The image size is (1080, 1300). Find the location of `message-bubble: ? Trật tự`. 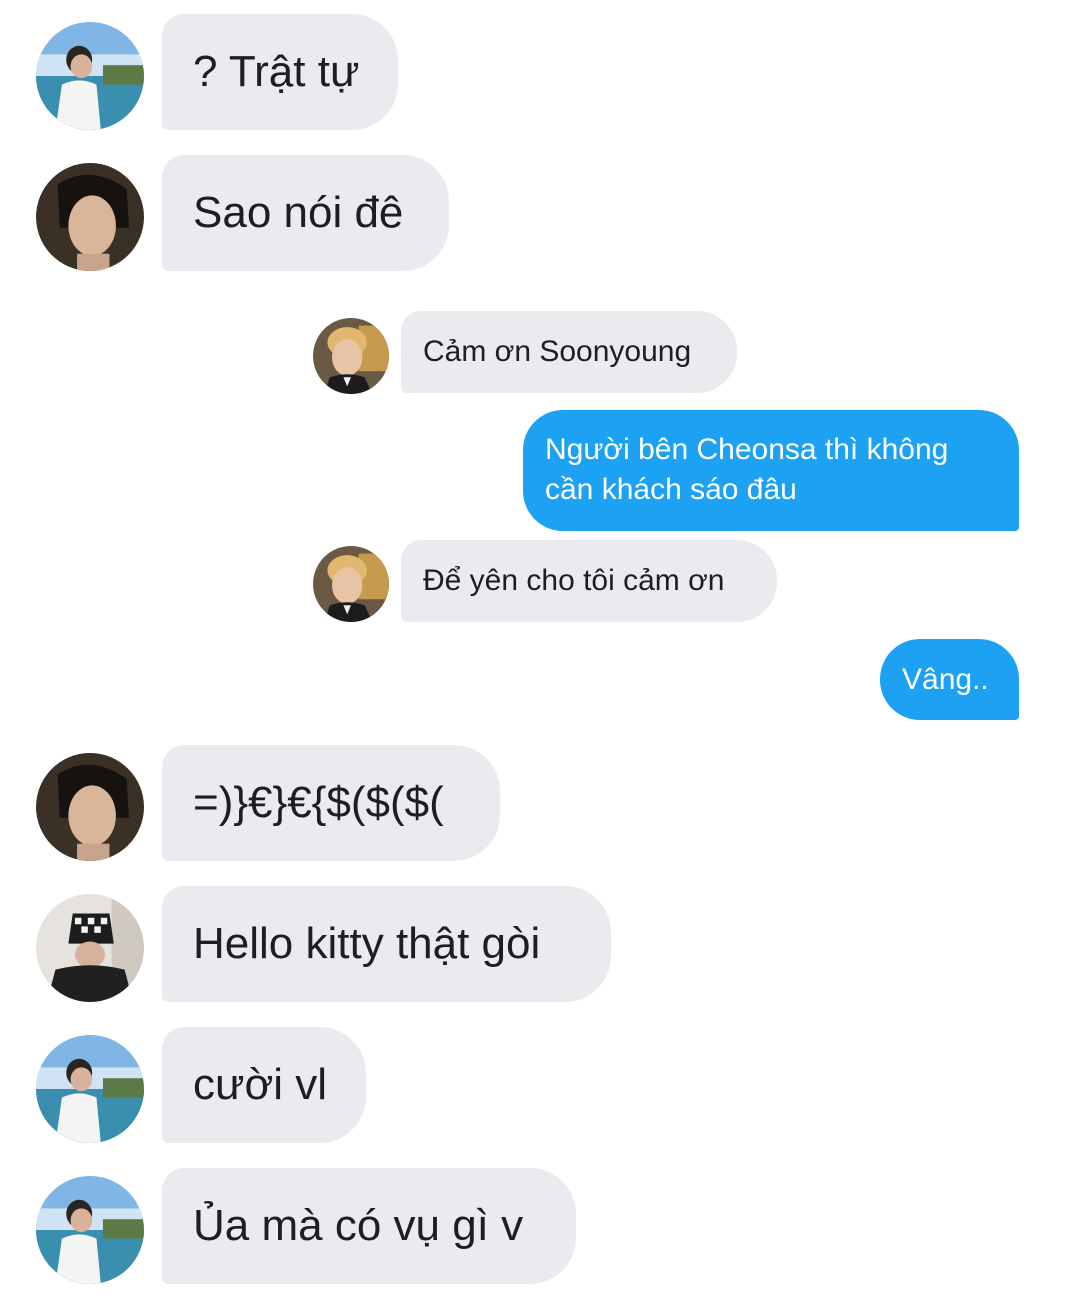

message-bubble: ? Trật tự is located at coordinates (280, 72).